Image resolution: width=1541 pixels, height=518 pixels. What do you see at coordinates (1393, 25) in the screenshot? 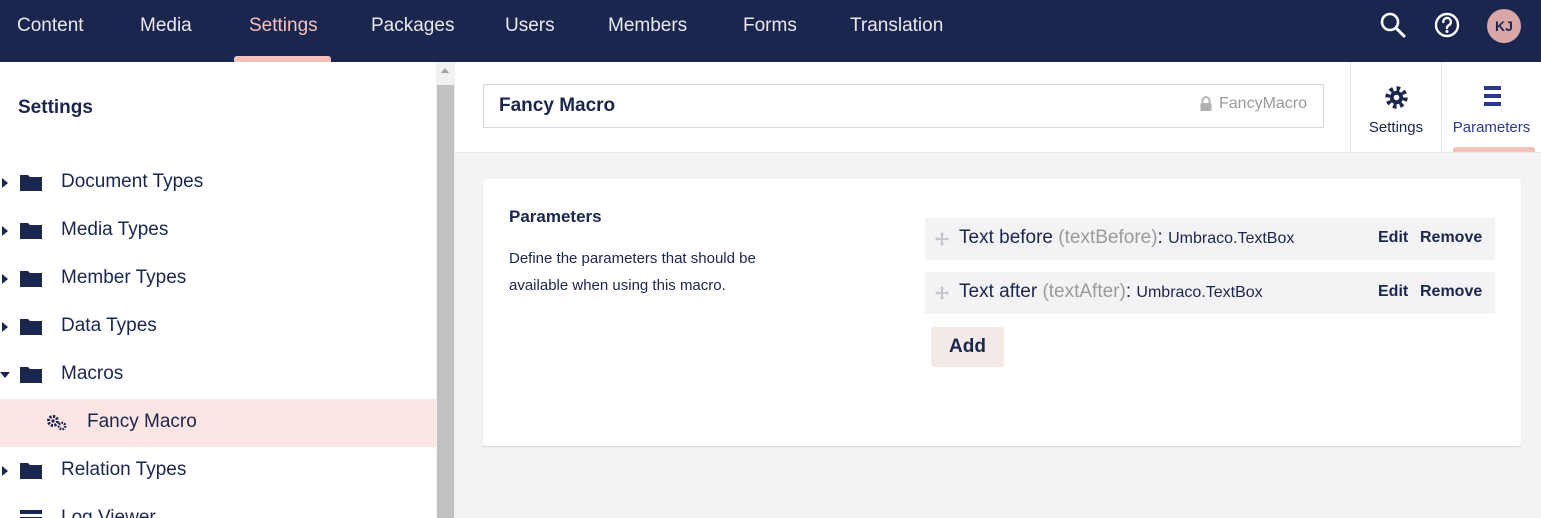
I see `search-icon` at bounding box center [1393, 25].